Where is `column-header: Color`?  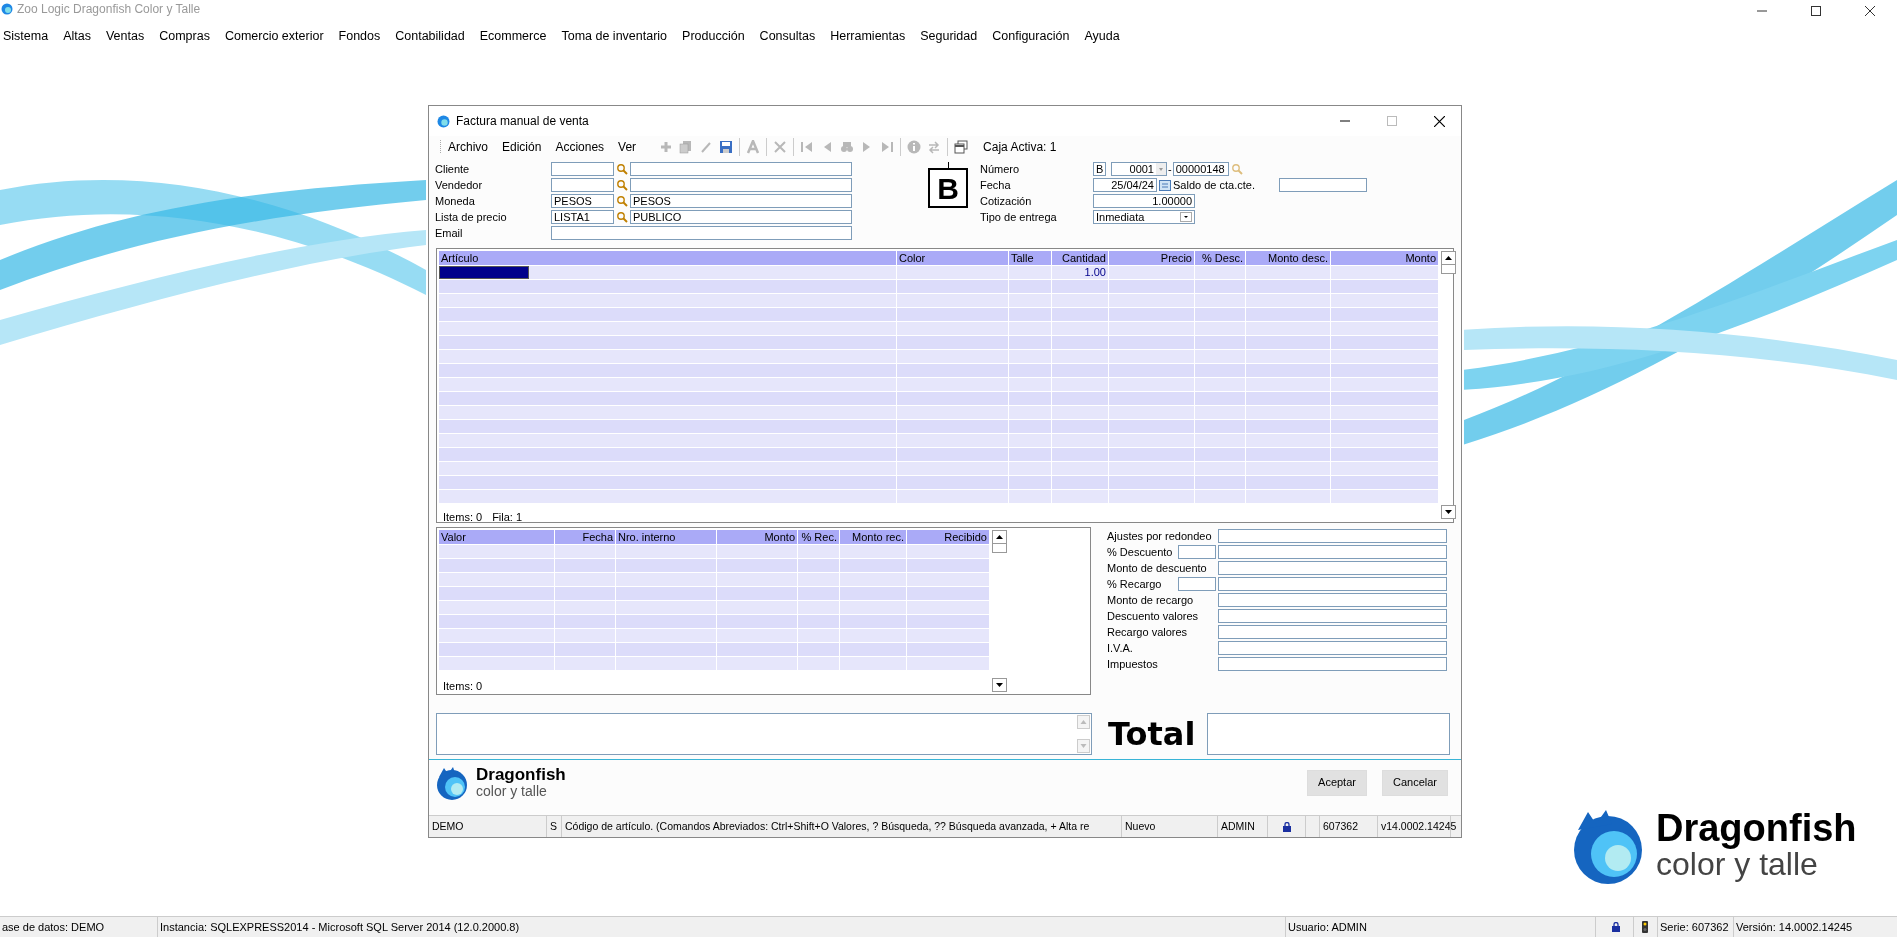
column-header: Color is located at coordinates (953, 258).